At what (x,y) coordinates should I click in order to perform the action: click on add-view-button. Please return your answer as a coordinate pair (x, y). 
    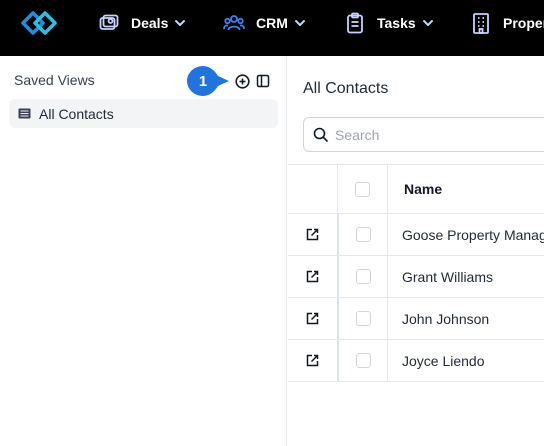
    Looking at the image, I should click on (242, 81).